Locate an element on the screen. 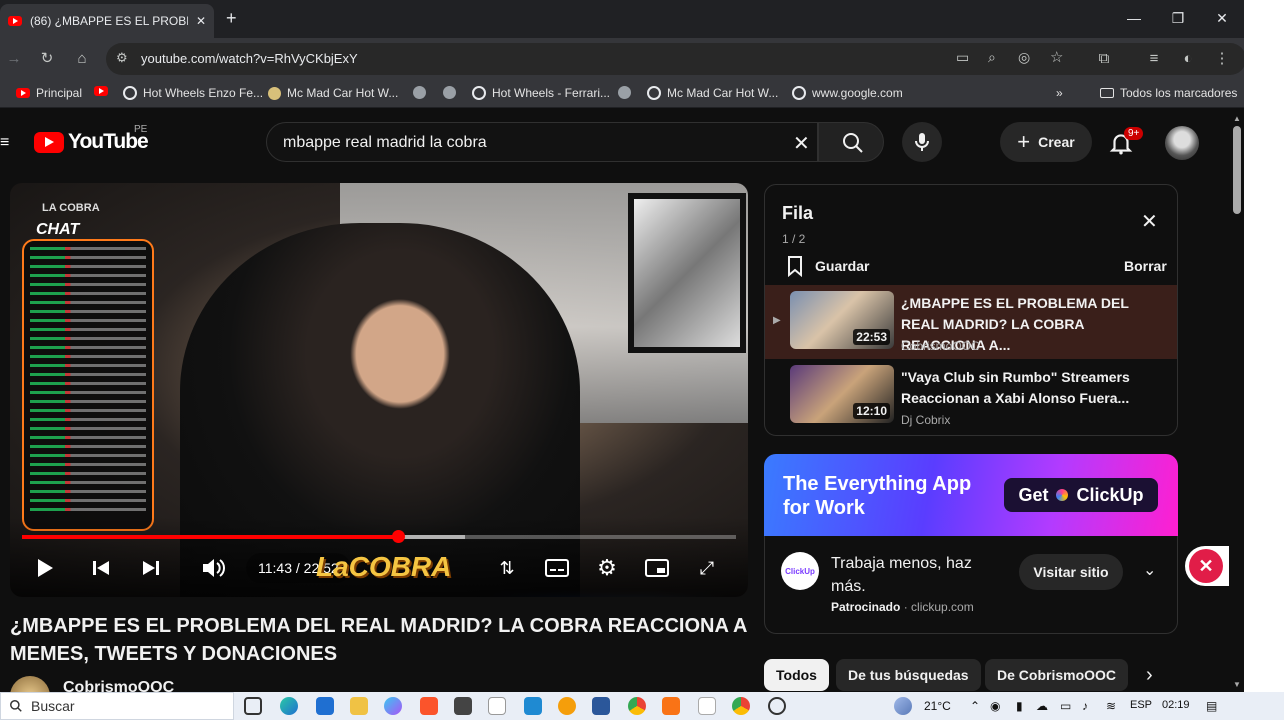 This screenshot has height=720, width=1284. taskbar-search: Buscar is located at coordinates (117, 706).